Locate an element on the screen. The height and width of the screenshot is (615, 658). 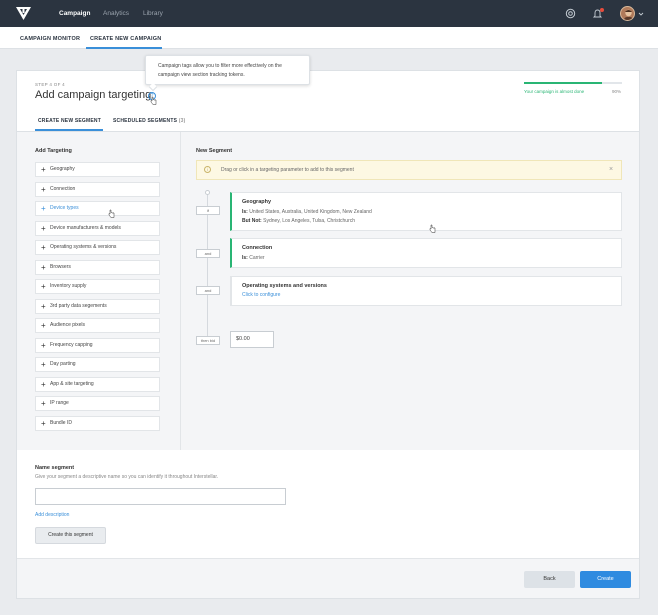
targeting-item-label: IP range is located at coordinates (59, 403).